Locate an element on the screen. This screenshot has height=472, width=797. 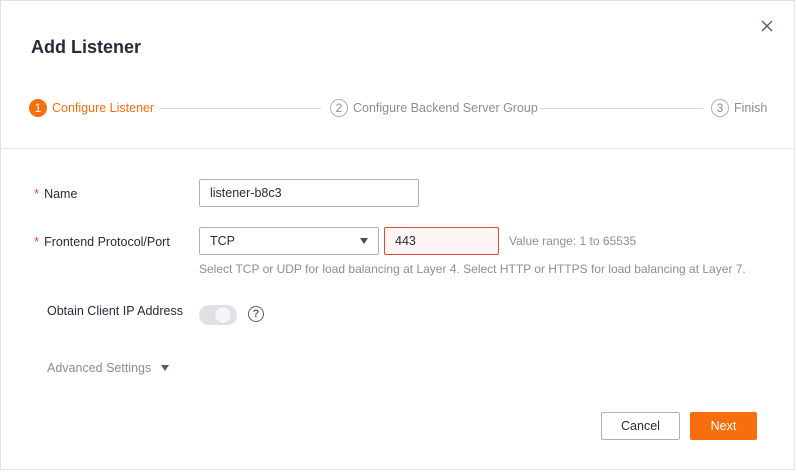
protocol-port-label: * Frontend Protocol/Port is located at coordinates (102, 241).